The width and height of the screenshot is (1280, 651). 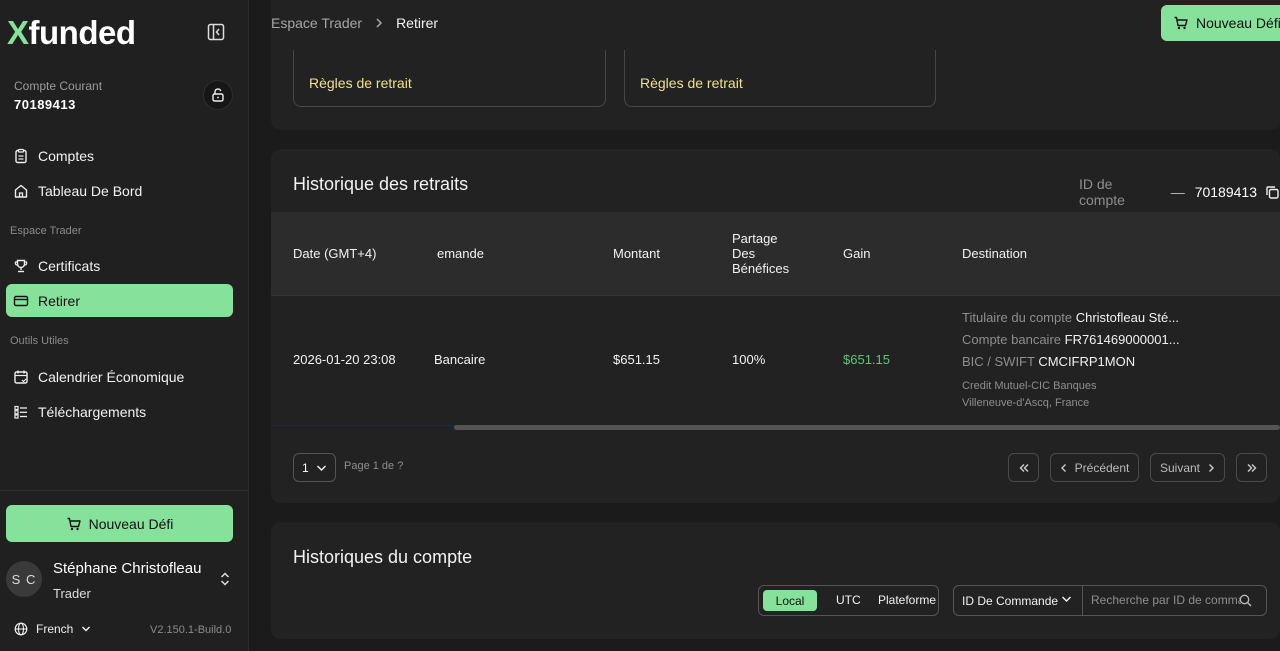 I want to click on sidebar-item-dashboard: Tableau De Bord, so click(x=119, y=190).